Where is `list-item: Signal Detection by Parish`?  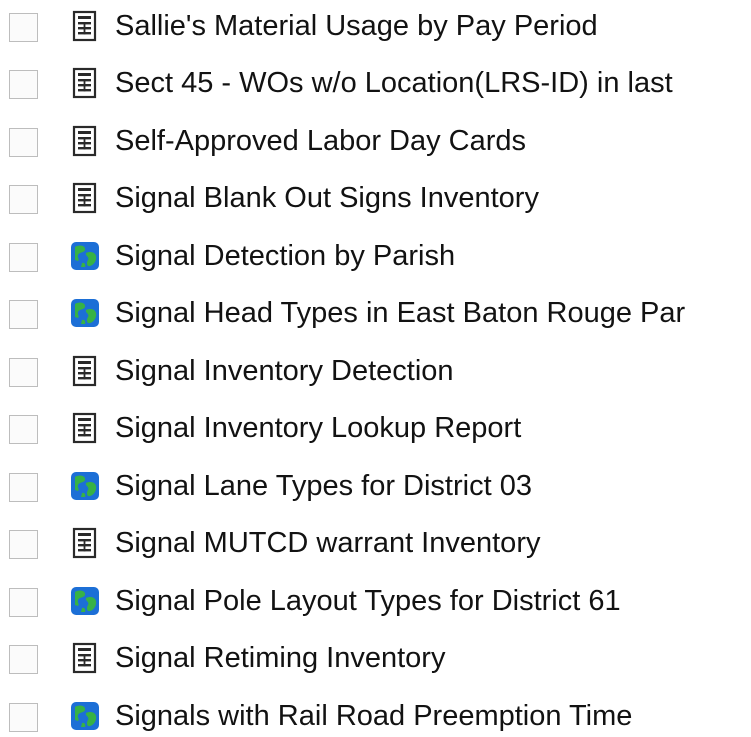 list-item: Signal Detection by Parish is located at coordinates (375, 260).